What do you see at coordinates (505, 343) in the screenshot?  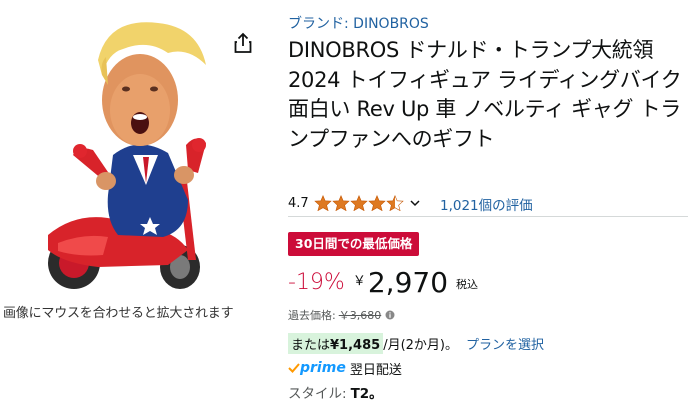 I see `select-plan-link: プランを選択` at bounding box center [505, 343].